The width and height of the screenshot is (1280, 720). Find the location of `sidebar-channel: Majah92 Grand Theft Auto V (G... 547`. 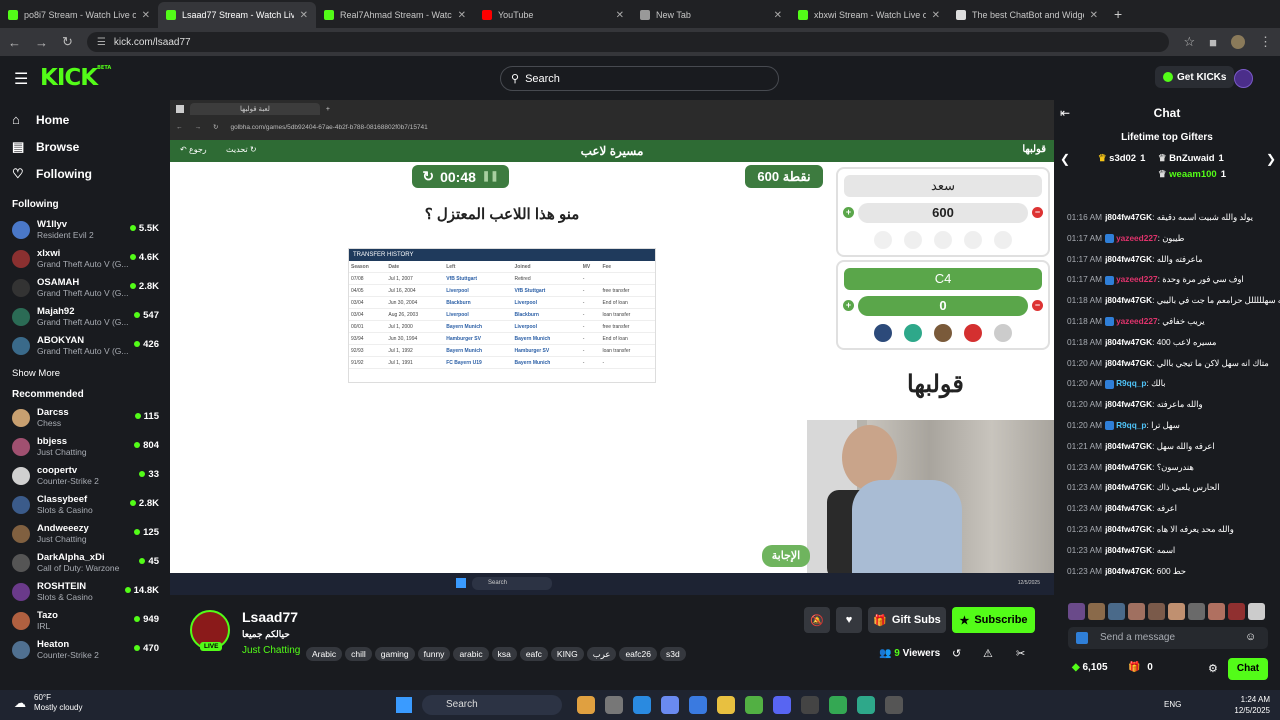

sidebar-channel: Majah92 Grand Theft Auto V (G... 547 is located at coordinates (85, 316).